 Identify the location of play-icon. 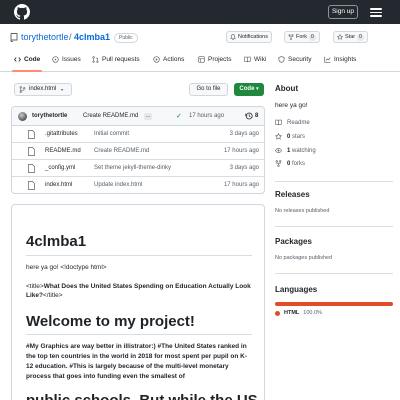
(156, 59).